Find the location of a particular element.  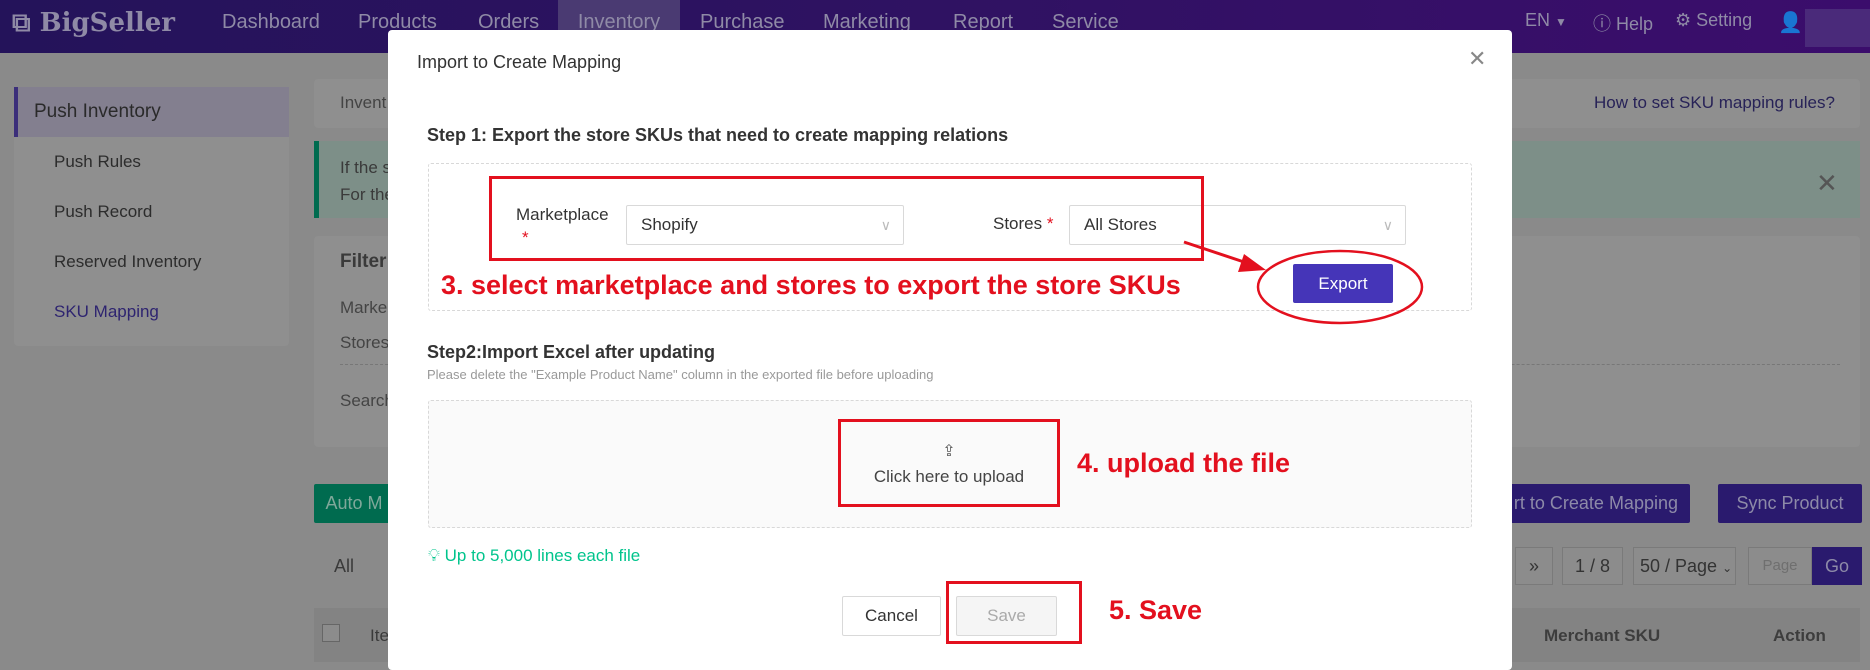

sync-product-button: Sync Product is located at coordinates (1790, 503).